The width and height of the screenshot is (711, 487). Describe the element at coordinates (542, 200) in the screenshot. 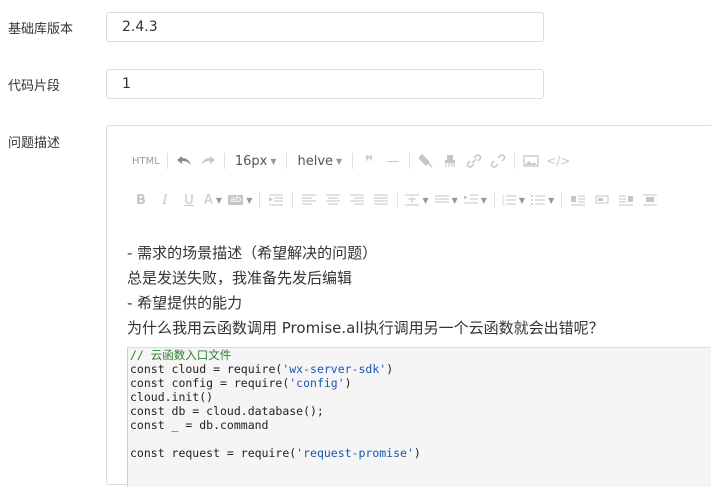

I see `unordered-list-icon: ▼` at that location.